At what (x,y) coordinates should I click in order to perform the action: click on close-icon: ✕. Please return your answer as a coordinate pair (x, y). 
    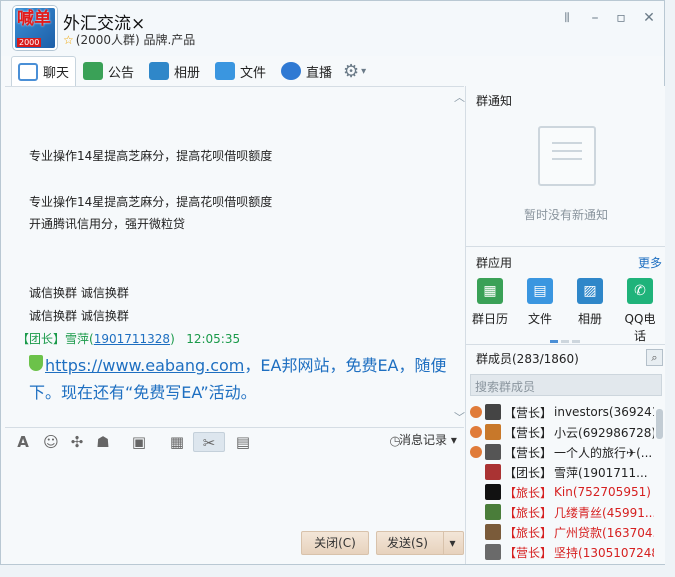
    Looking at the image, I should click on (649, 18).